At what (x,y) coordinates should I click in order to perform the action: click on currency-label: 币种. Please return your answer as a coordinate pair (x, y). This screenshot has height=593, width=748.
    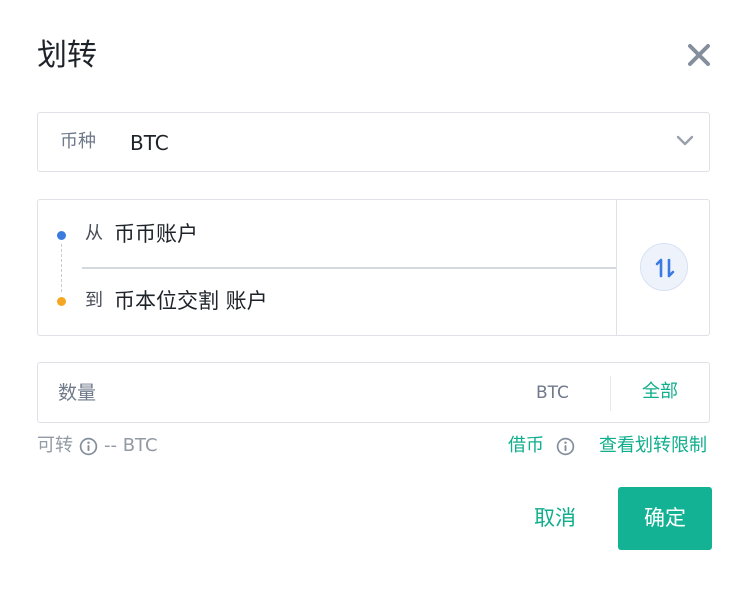
    Looking at the image, I should click on (78, 141).